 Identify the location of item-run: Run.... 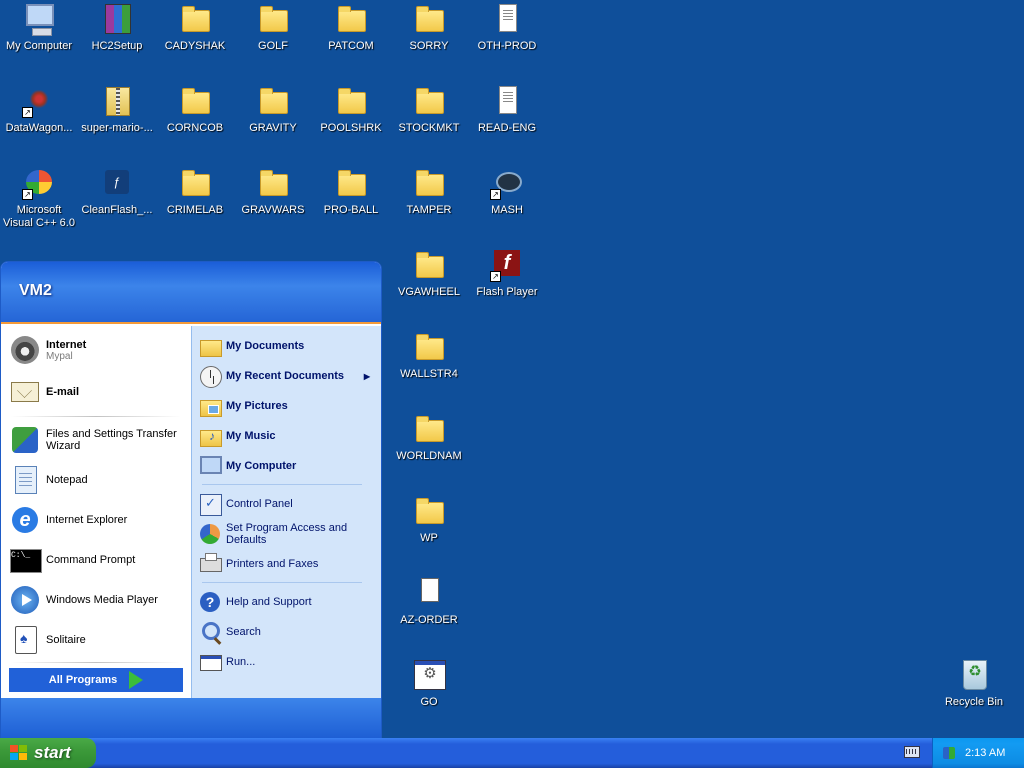
(287, 662).